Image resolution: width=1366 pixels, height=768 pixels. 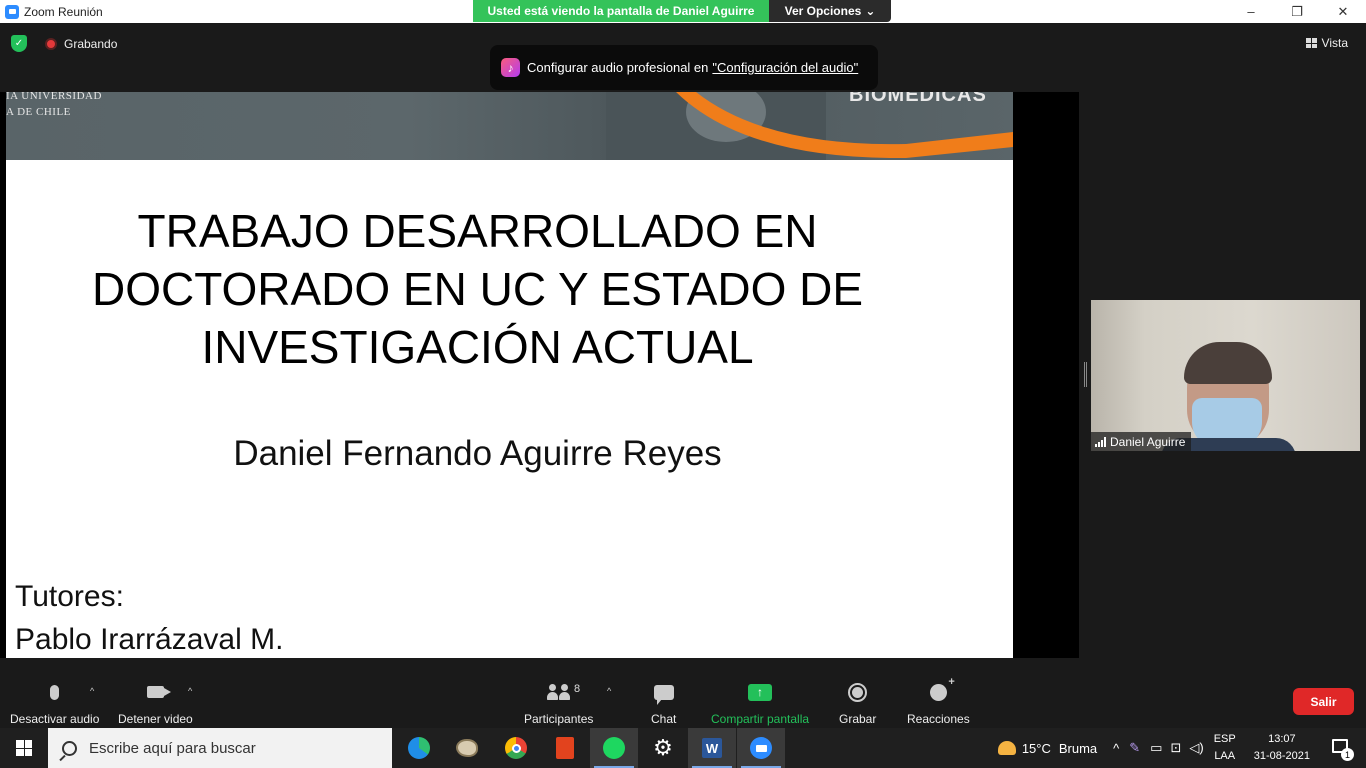 What do you see at coordinates (559, 692) in the screenshot?
I see `participants-icon` at bounding box center [559, 692].